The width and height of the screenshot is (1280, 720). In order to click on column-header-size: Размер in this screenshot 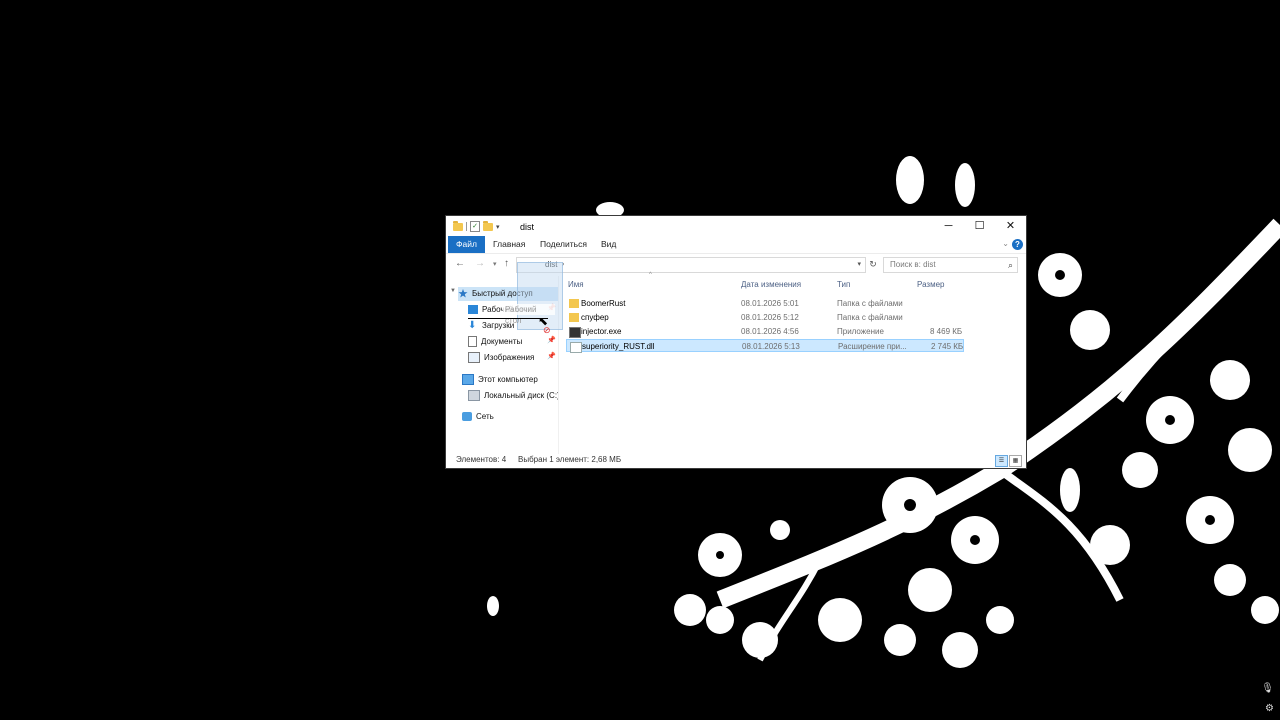, I will do `click(931, 284)`.